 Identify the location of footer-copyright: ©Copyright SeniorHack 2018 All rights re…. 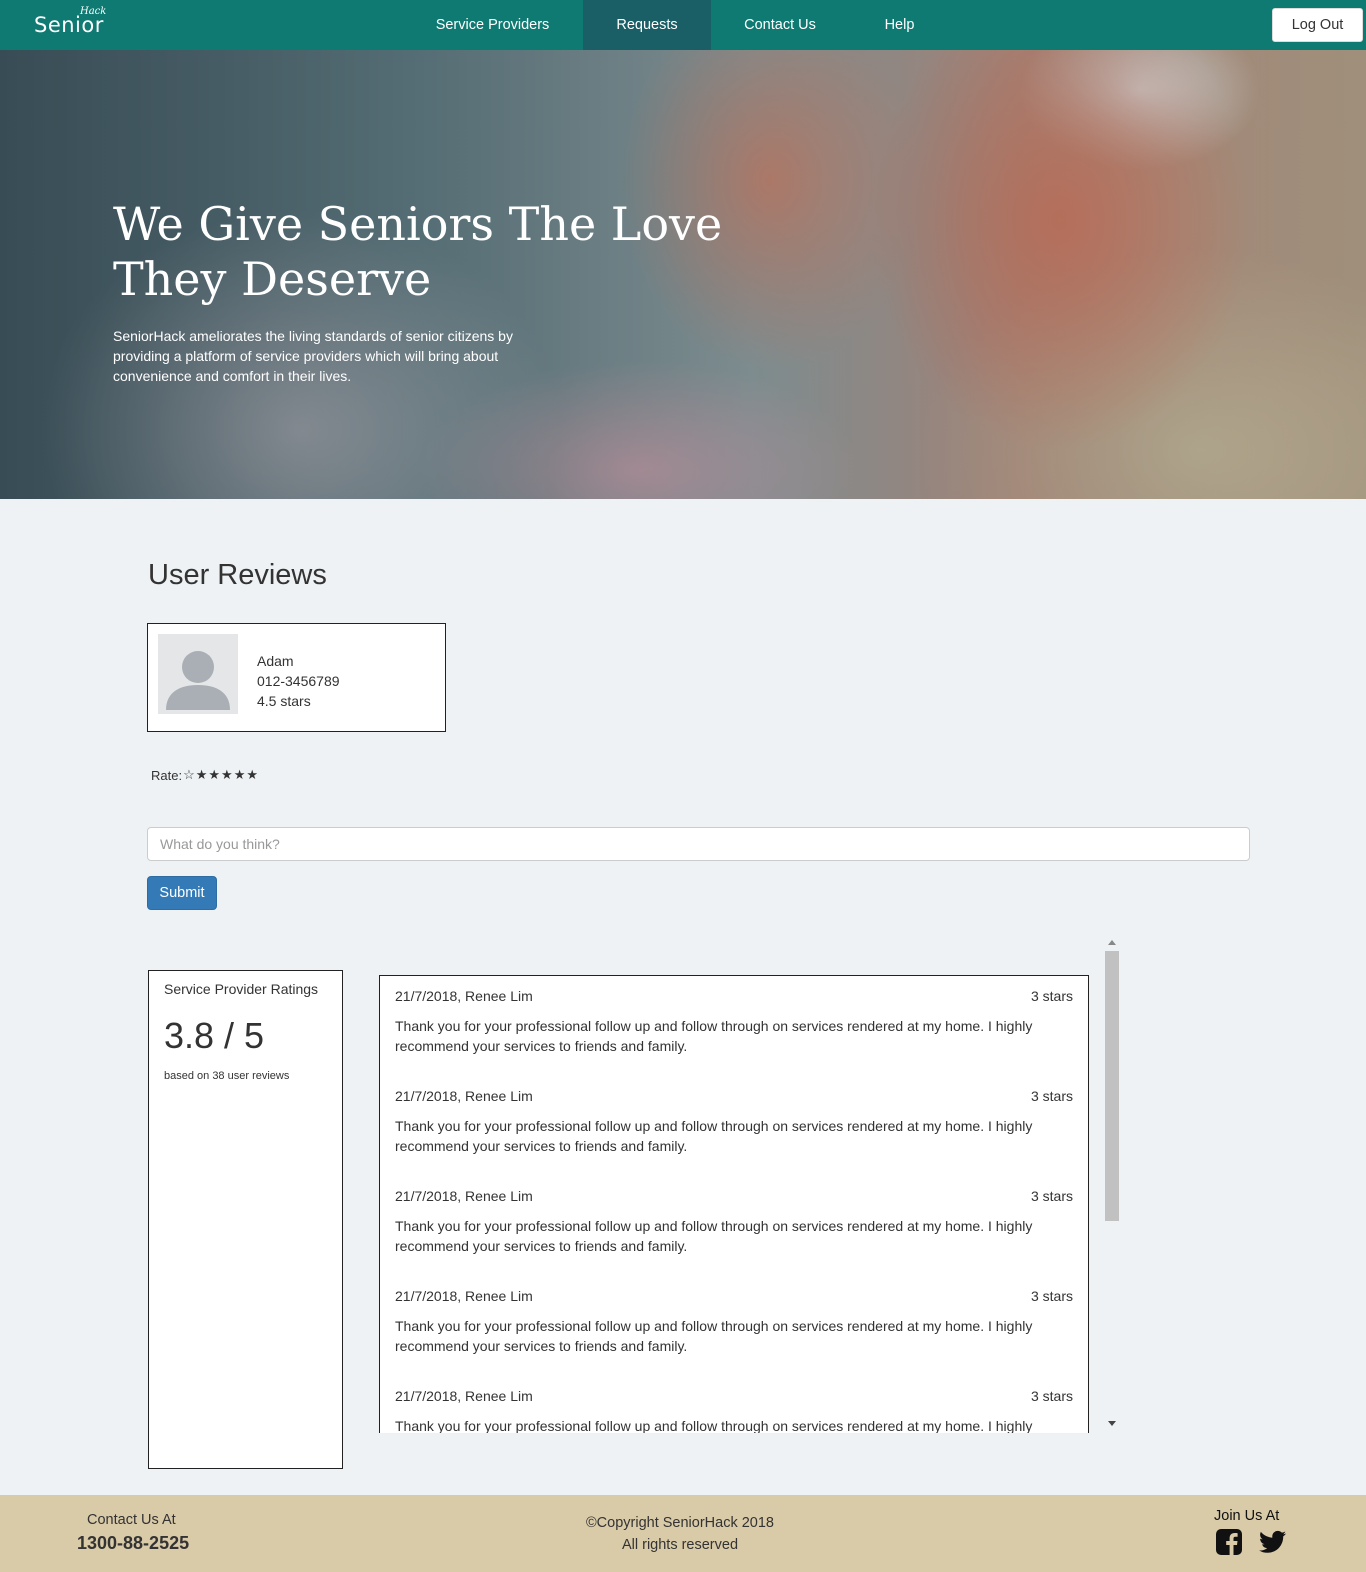
(680, 1534).